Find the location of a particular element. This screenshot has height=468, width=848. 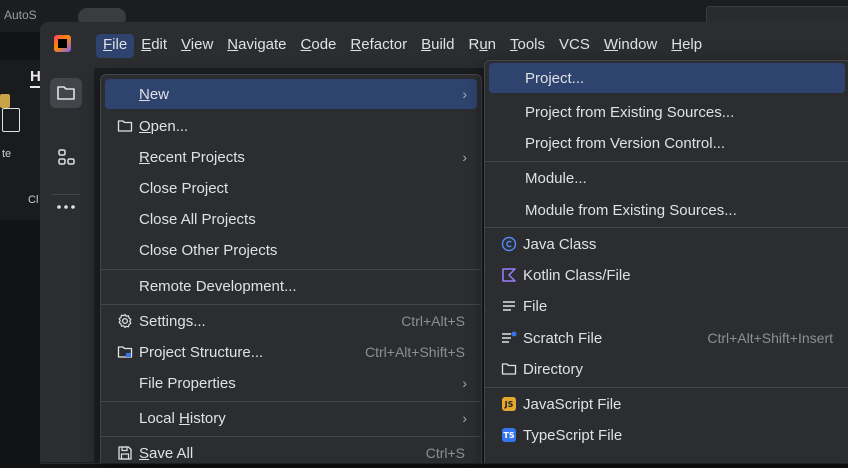

java-class-icon is located at coordinates (509, 244).